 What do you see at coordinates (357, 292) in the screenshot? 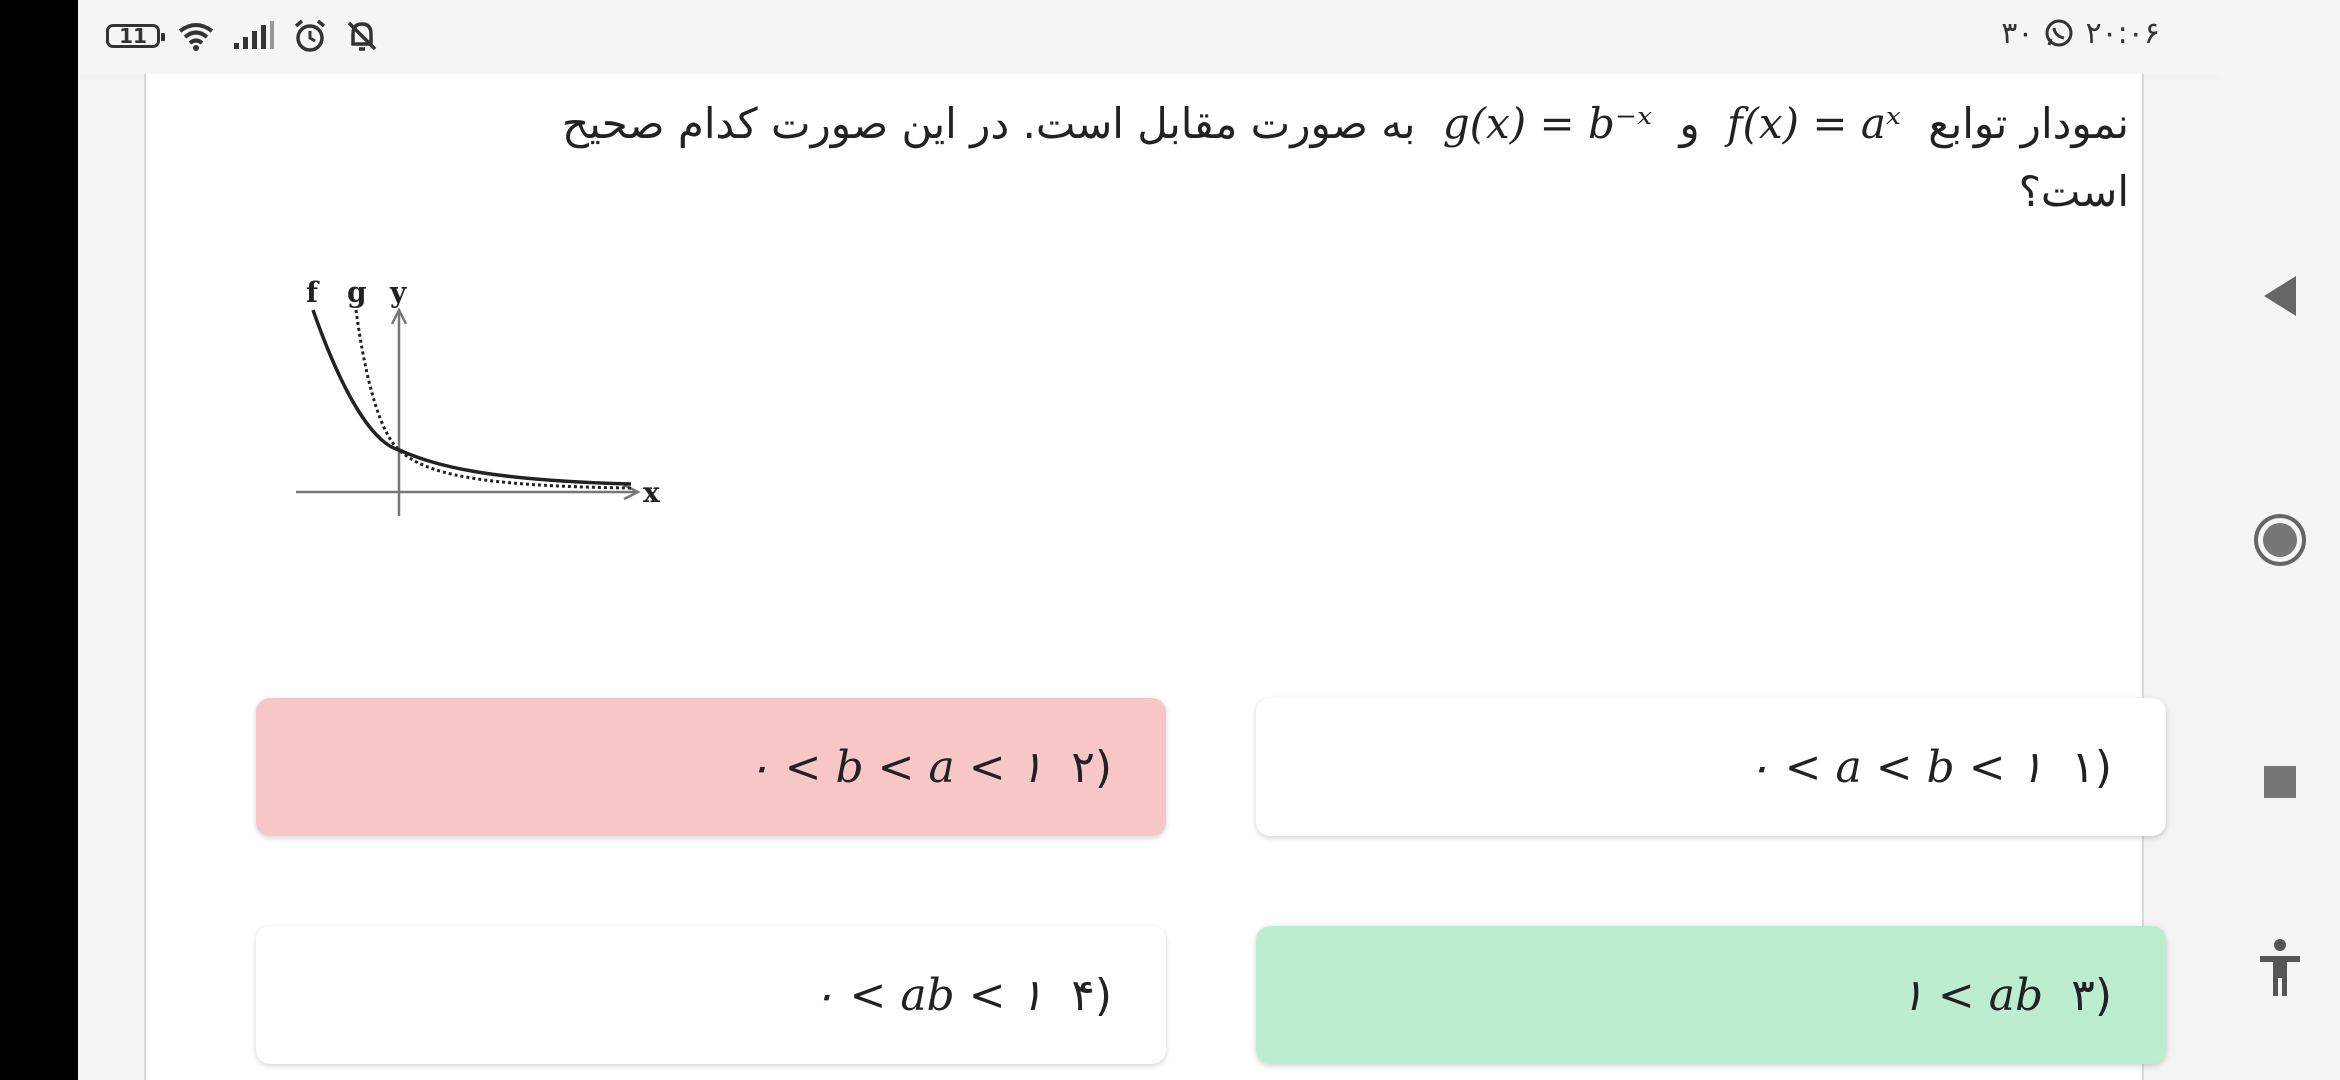
I see `g-label: g` at bounding box center [357, 292].